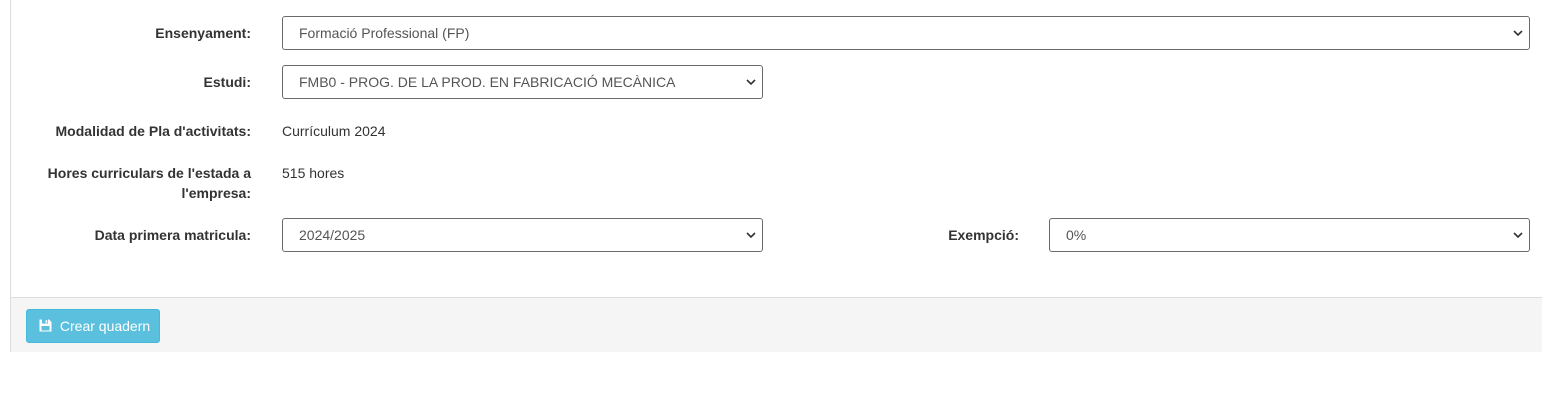  I want to click on ensenyament-select: Formació Professional (FP), so click(906, 33).